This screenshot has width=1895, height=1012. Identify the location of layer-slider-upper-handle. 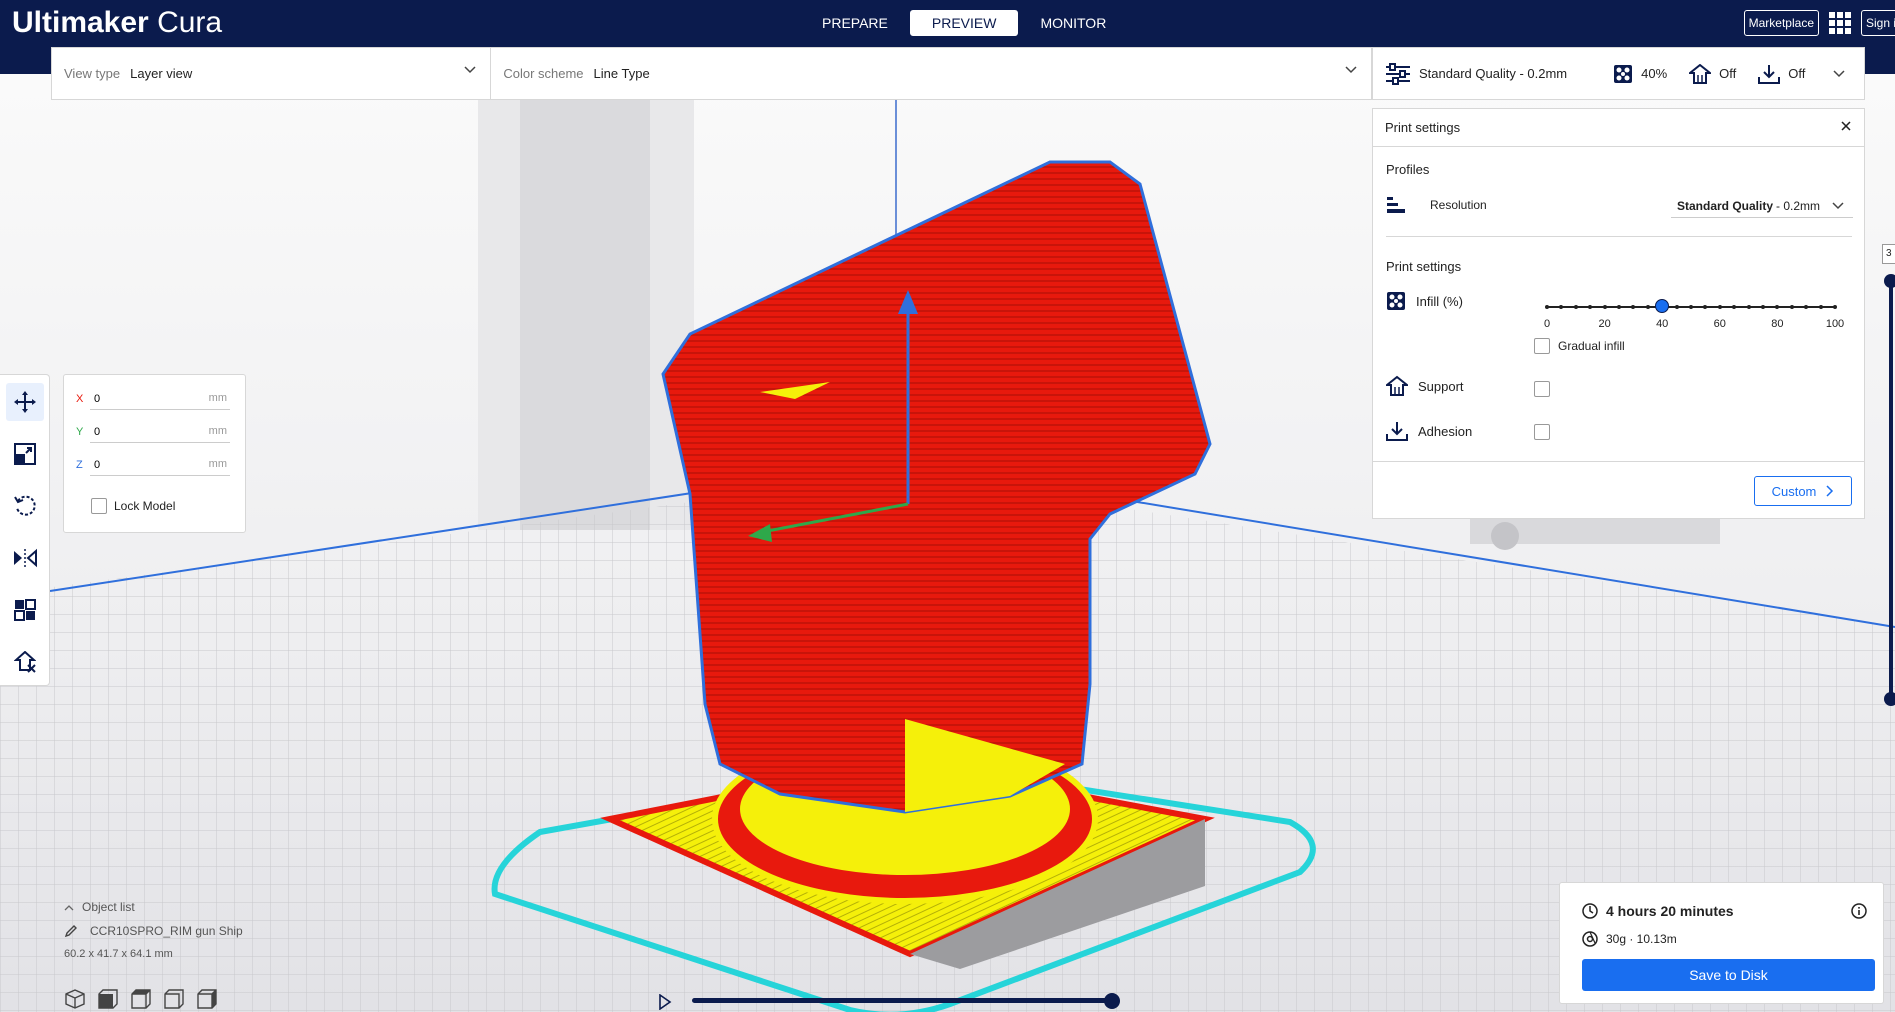
(1889, 281).